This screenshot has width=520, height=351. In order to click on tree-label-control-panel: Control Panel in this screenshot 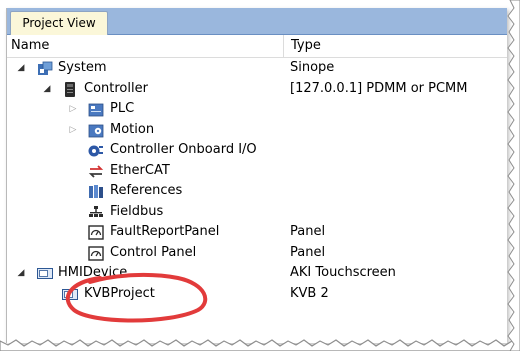, I will do `click(153, 252)`.